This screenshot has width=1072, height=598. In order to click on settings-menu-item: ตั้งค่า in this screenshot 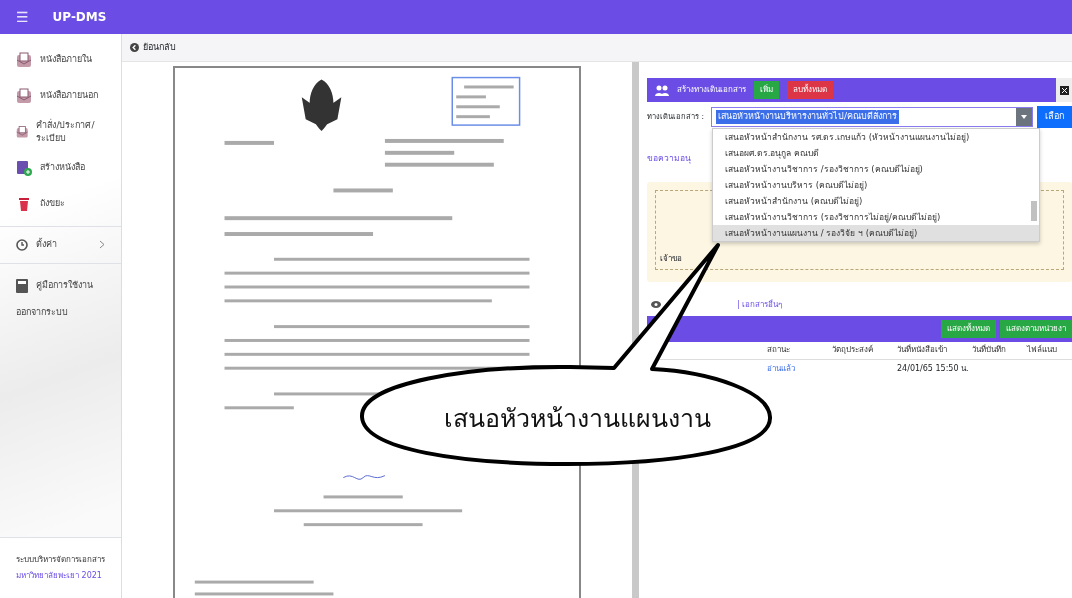, I will do `click(63, 245)`.